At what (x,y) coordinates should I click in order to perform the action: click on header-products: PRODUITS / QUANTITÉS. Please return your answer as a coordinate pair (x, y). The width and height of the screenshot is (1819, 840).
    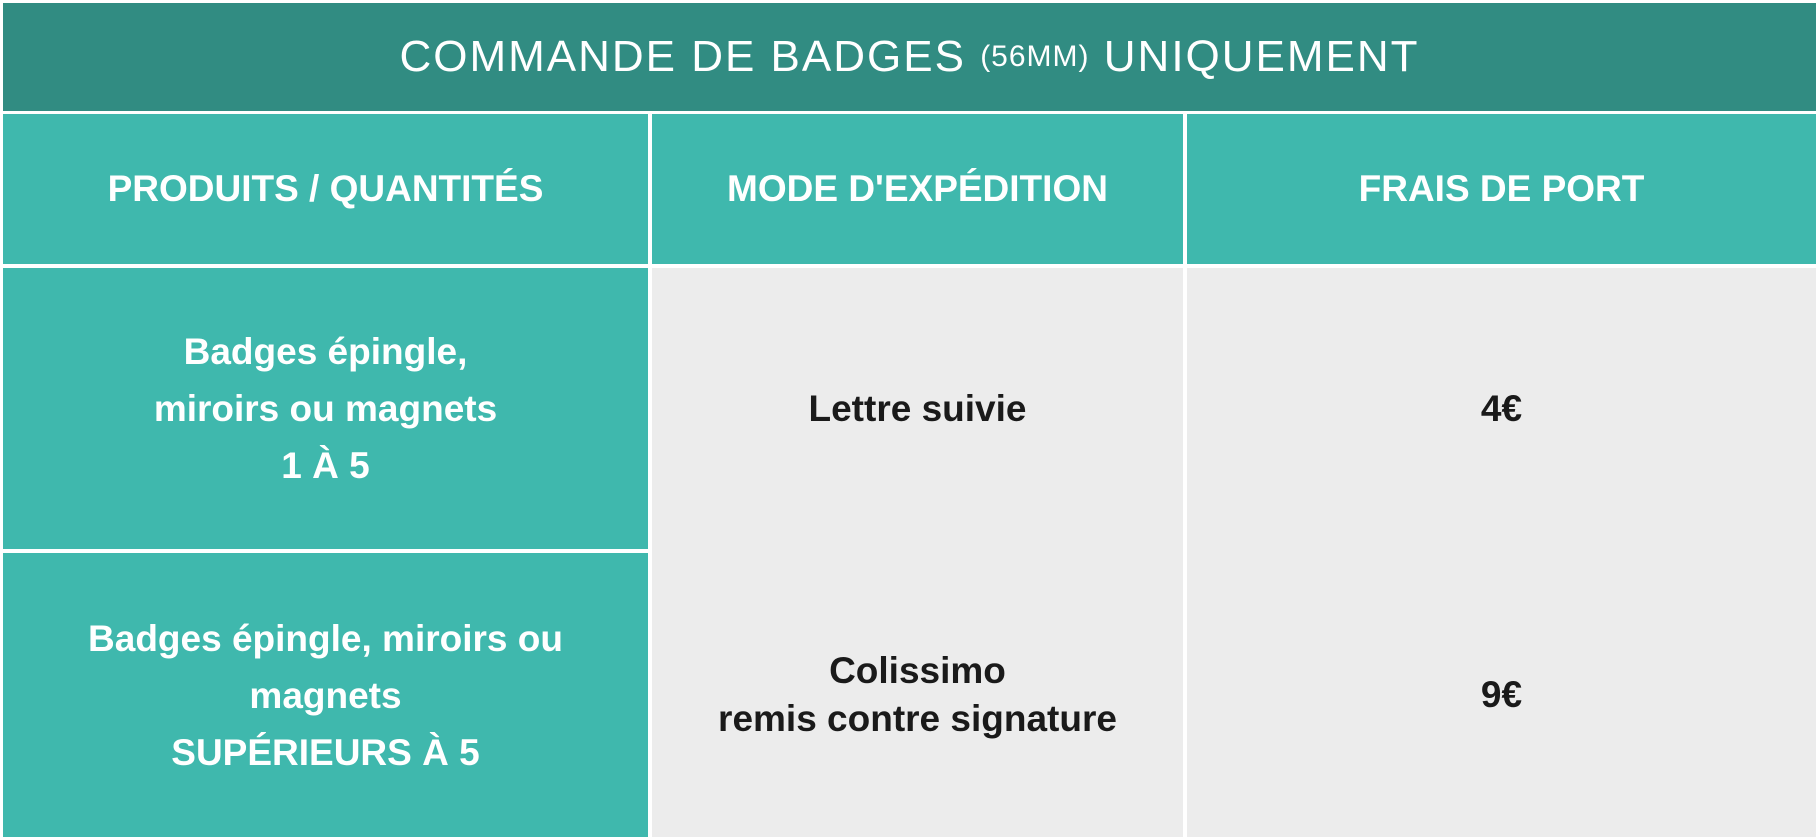
    Looking at the image, I should click on (325, 189).